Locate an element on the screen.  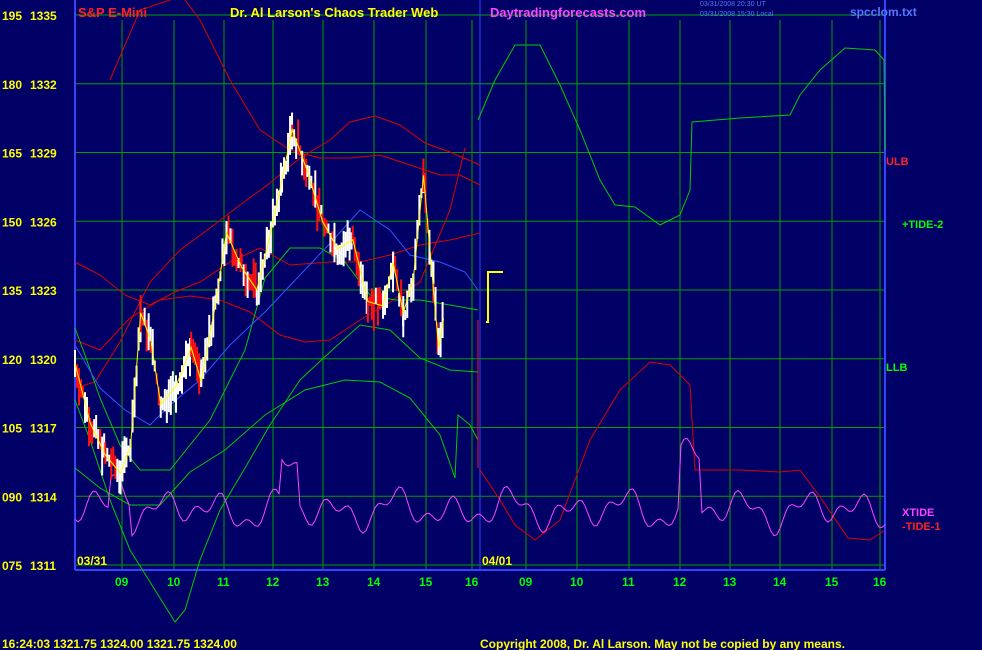
y-axis-label-left: 135 is located at coordinates (12, 291).